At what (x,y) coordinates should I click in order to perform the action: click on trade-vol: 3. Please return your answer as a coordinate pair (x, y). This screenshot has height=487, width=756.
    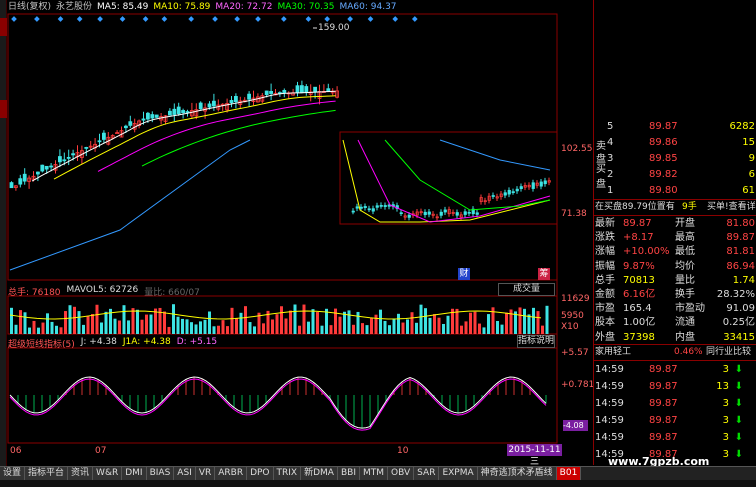
    Looking at the image, I should click on (725, 437).